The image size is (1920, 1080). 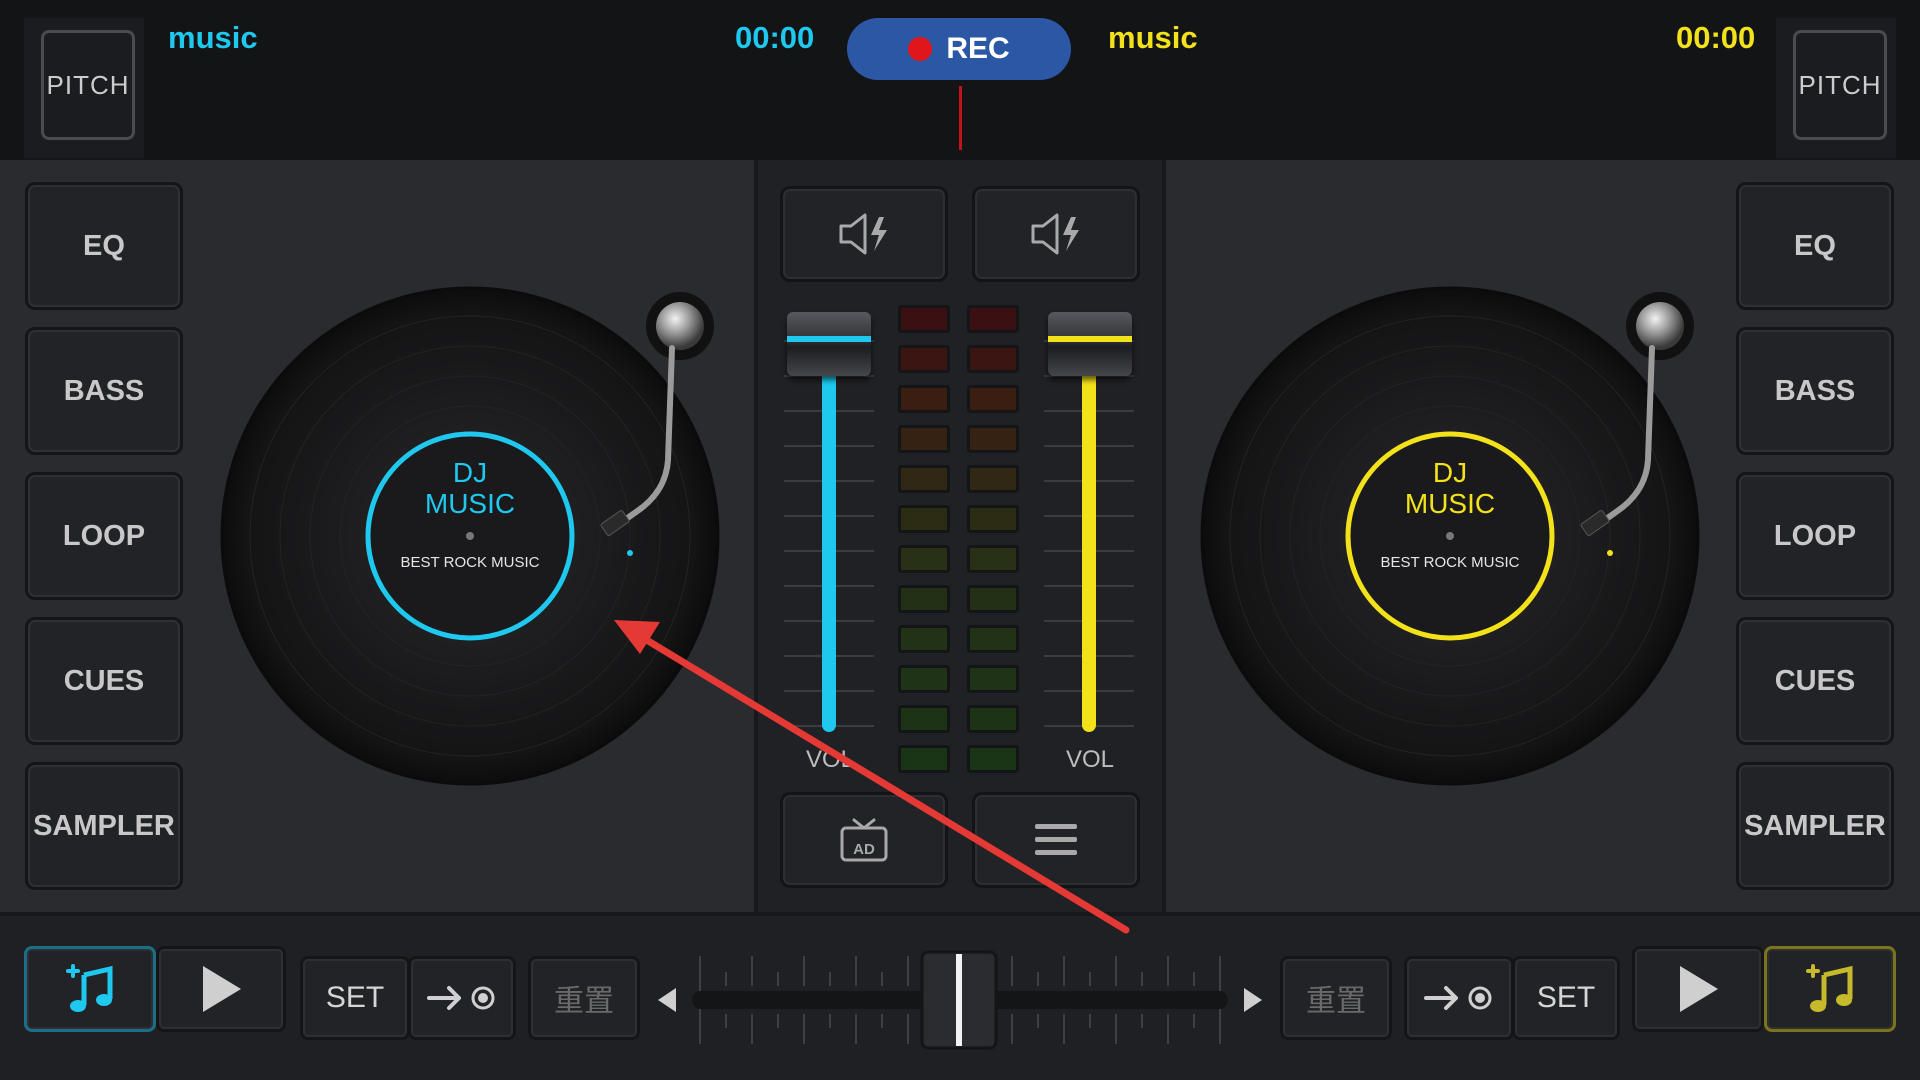 I want to click on right-disc-subtitle: BEST ROCK MUSIC, so click(x=1450, y=562).